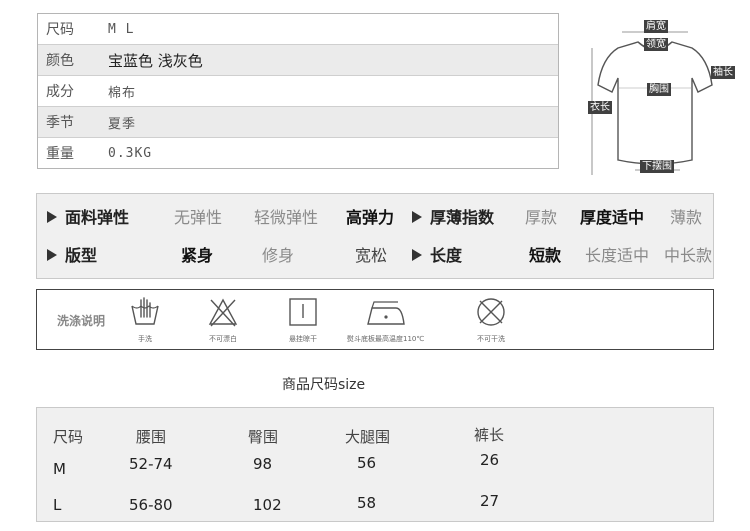 This screenshot has height=531, width=750. What do you see at coordinates (612, 217) in the screenshot?
I see `thickness-option-selected: 厚度适中` at bounding box center [612, 217].